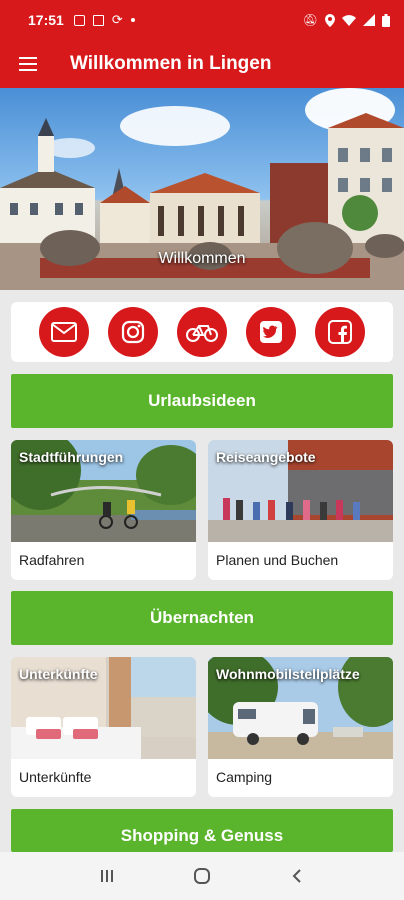 The height and width of the screenshot is (900, 404). I want to click on card-overlay-title: Stadtführungen, so click(71, 457).